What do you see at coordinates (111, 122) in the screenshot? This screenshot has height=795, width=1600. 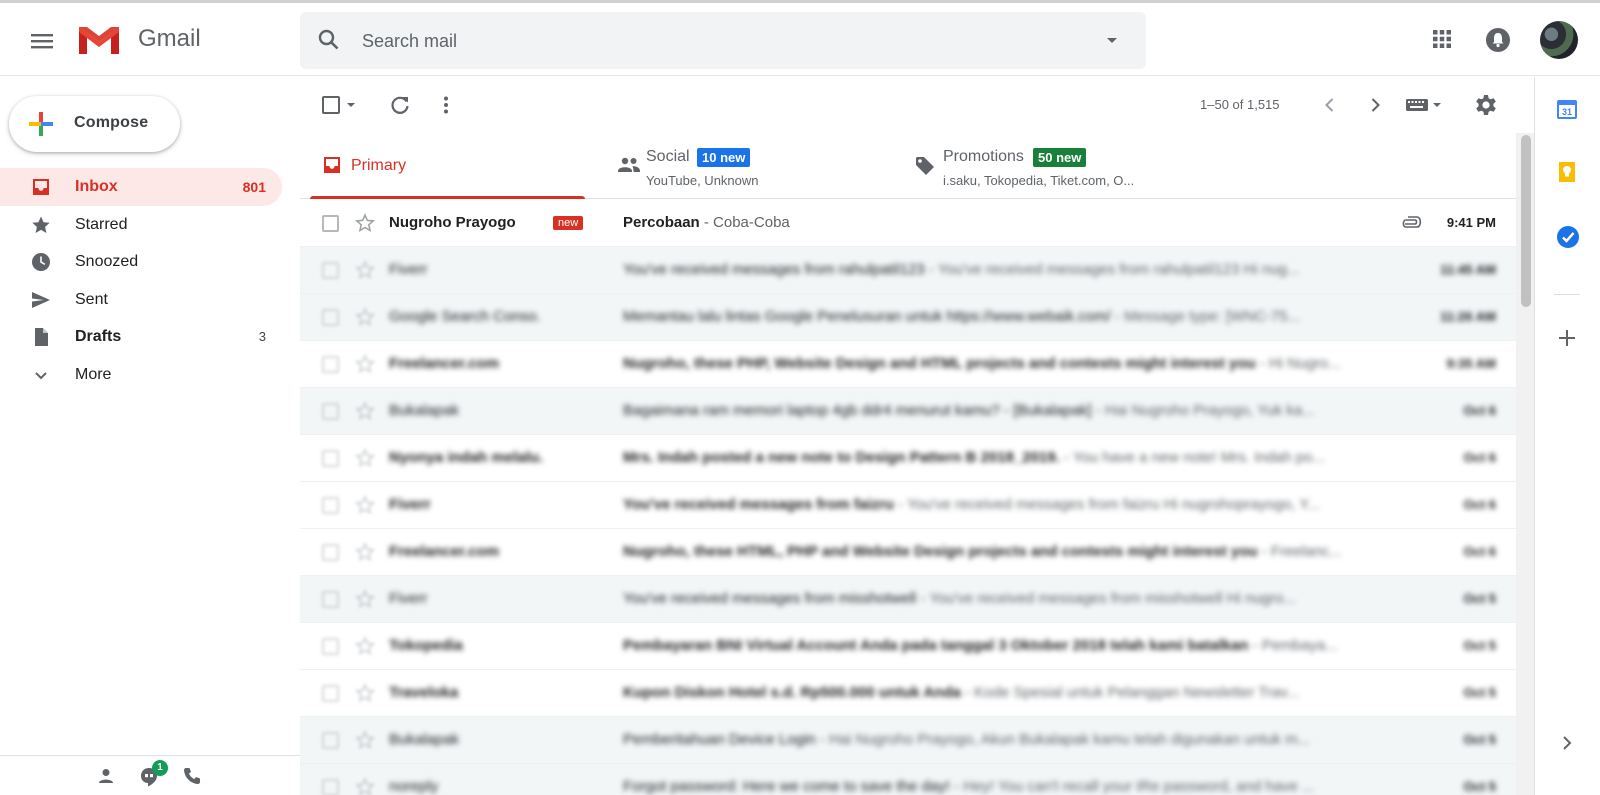 I see `compose-label: Compose` at bounding box center [111, 122].